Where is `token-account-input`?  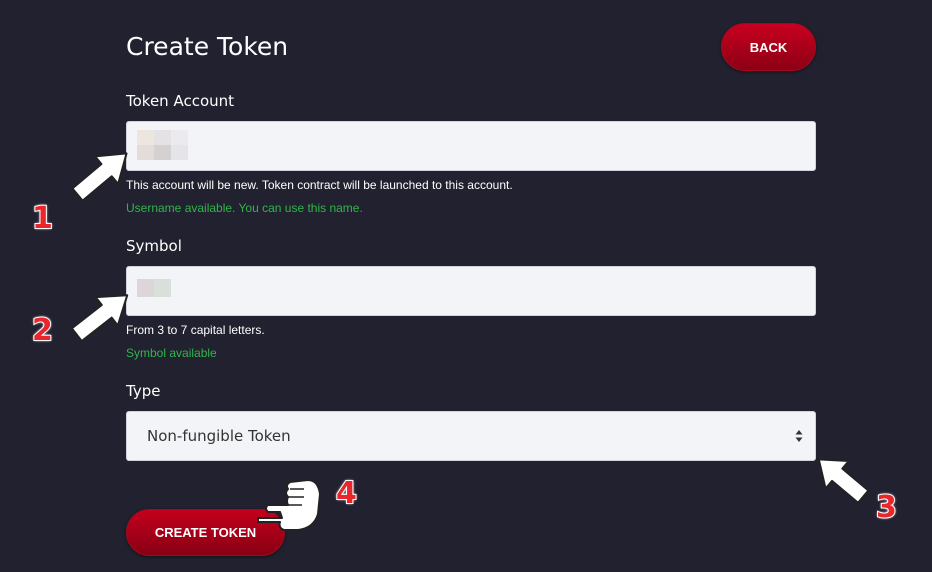 token-account-input is located at coordinates (471, 146).